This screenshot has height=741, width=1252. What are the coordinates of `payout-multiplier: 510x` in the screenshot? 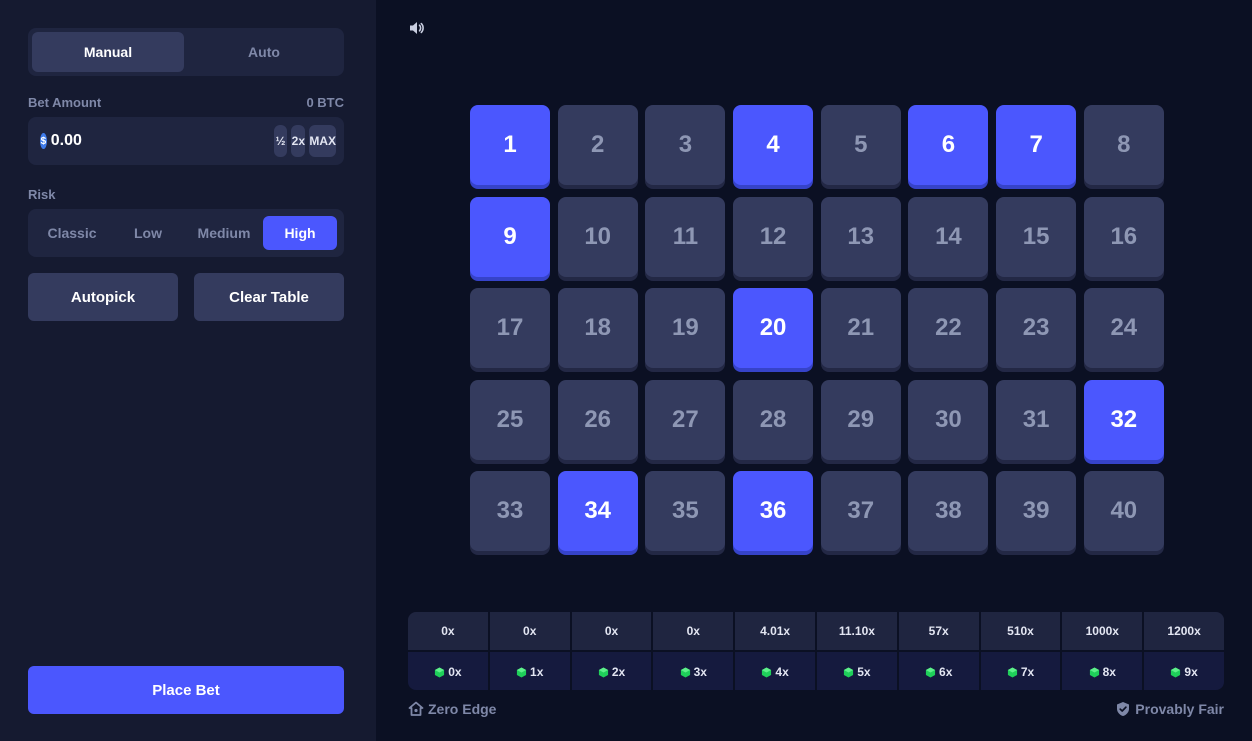 It's located at (1020, 631).